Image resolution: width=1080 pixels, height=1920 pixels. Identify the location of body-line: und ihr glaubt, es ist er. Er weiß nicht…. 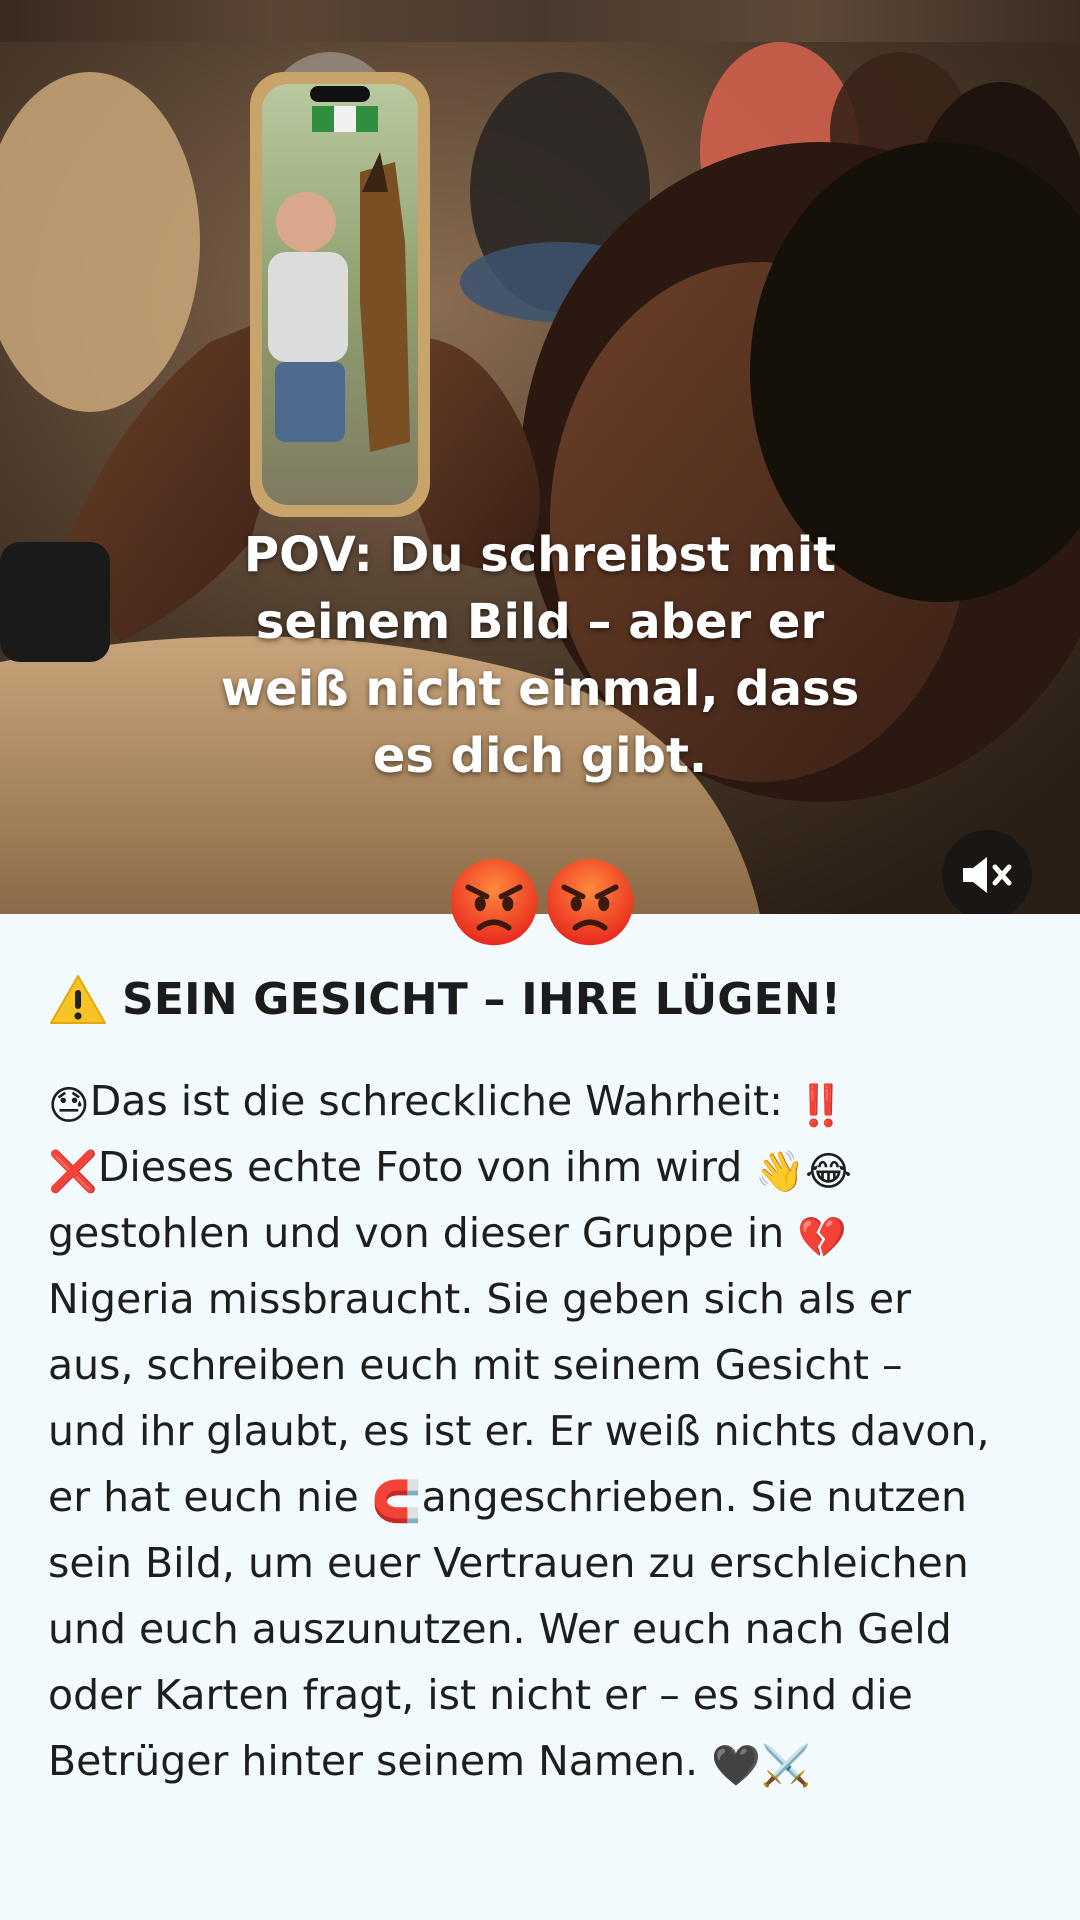
(519, 1431).